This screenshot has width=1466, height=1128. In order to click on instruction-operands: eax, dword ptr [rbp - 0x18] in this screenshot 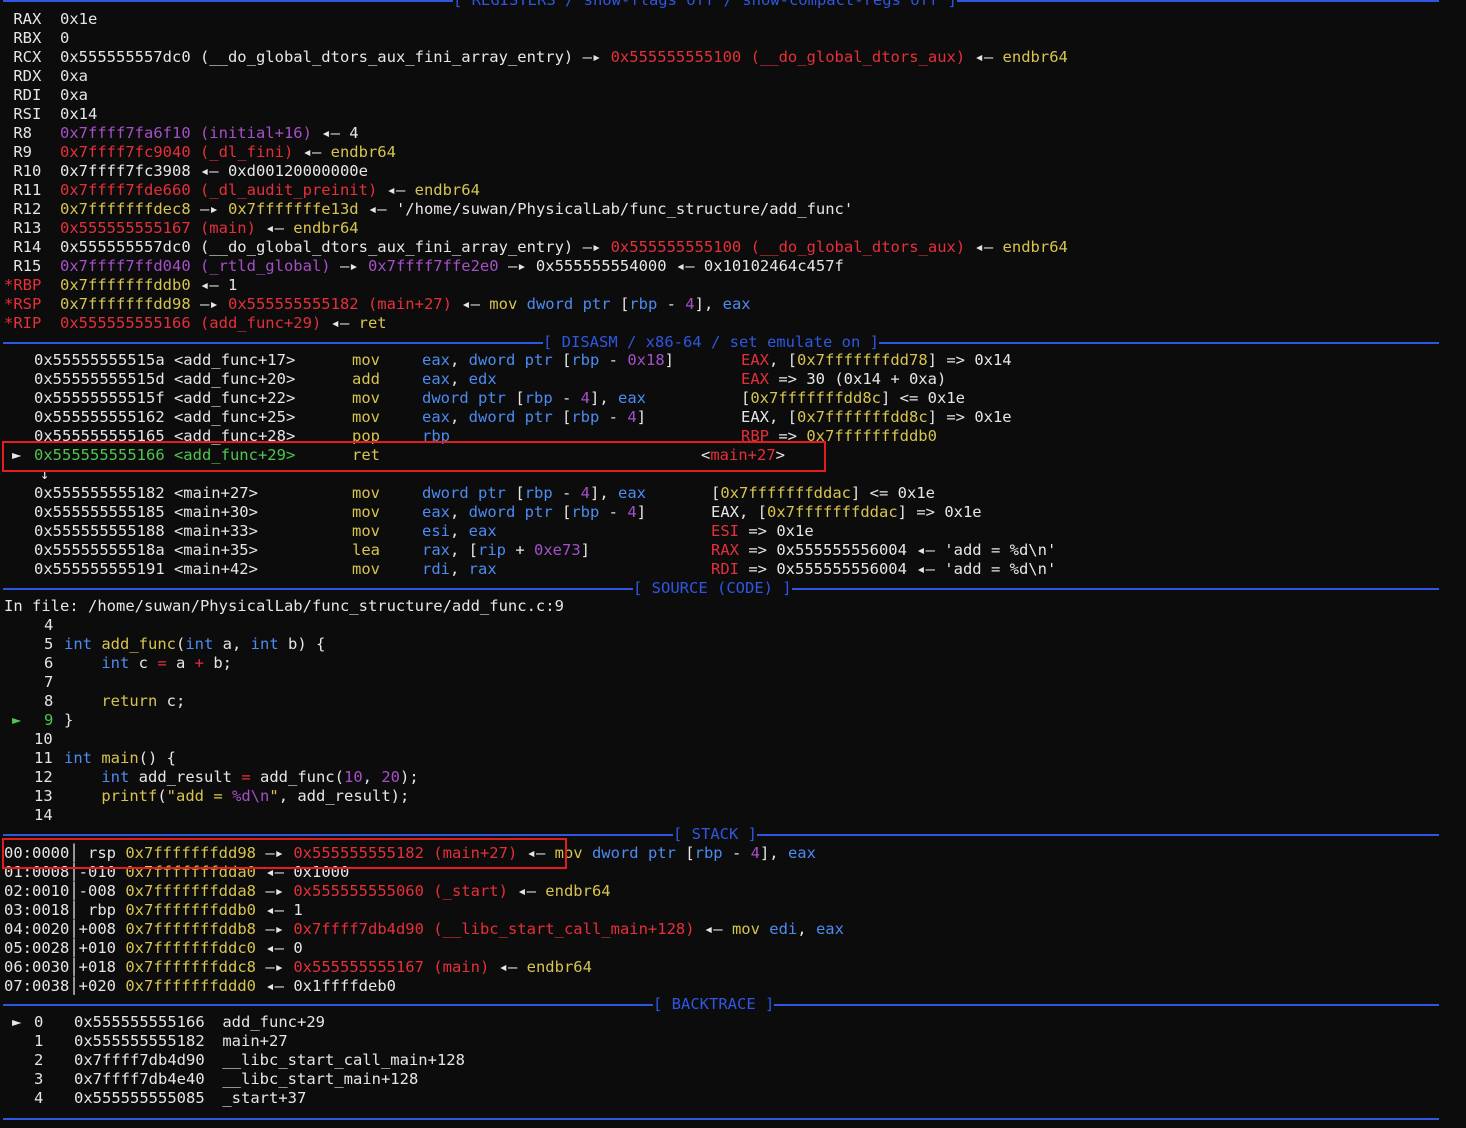, I will do `click(548, 360)`.